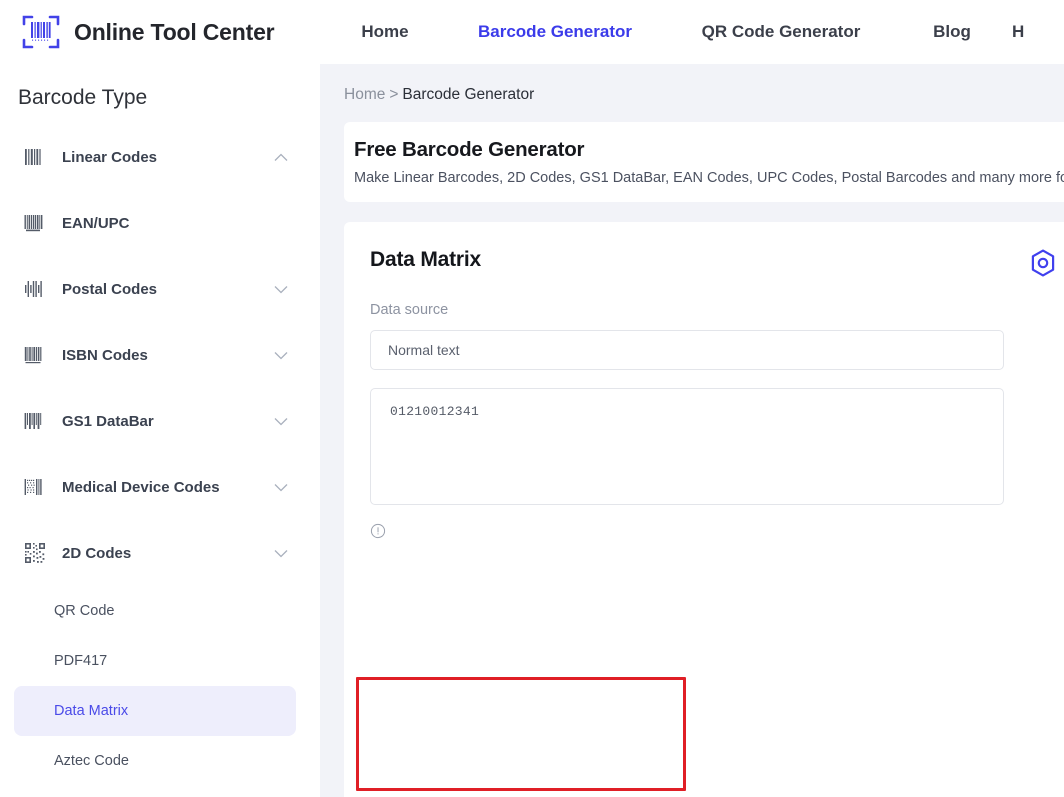 The width and height of the screenshot is (1064, 797). Describe the element at coordinates (687, 350) in the screenshot. I see `data-source-select: Normal text` at that location.